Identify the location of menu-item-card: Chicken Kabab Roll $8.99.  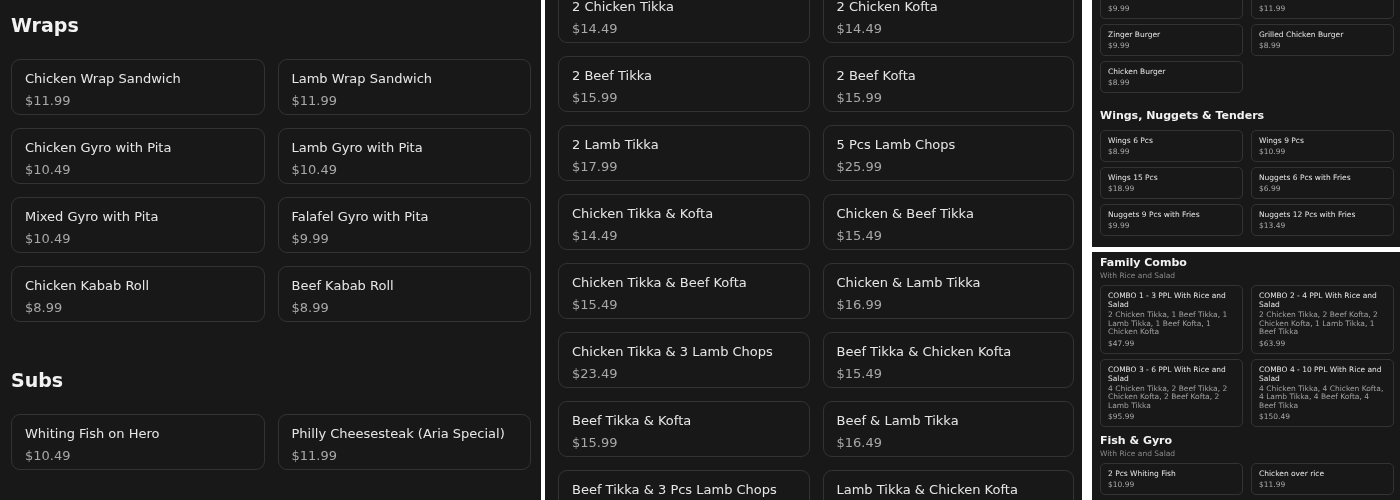
(138, 294).